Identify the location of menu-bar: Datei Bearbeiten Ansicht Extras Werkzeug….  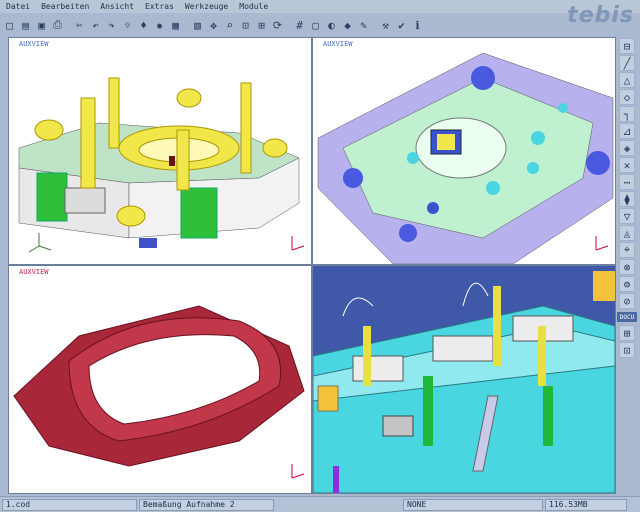
(320, 6).